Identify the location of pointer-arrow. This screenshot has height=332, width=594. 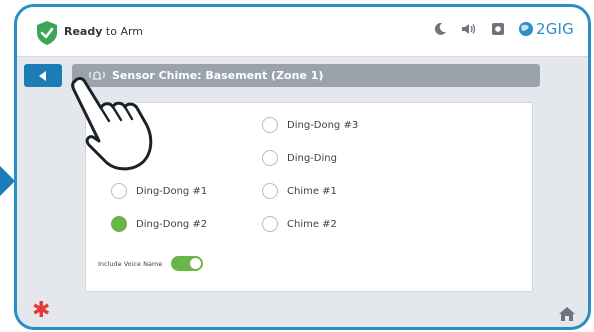
(7, 181).